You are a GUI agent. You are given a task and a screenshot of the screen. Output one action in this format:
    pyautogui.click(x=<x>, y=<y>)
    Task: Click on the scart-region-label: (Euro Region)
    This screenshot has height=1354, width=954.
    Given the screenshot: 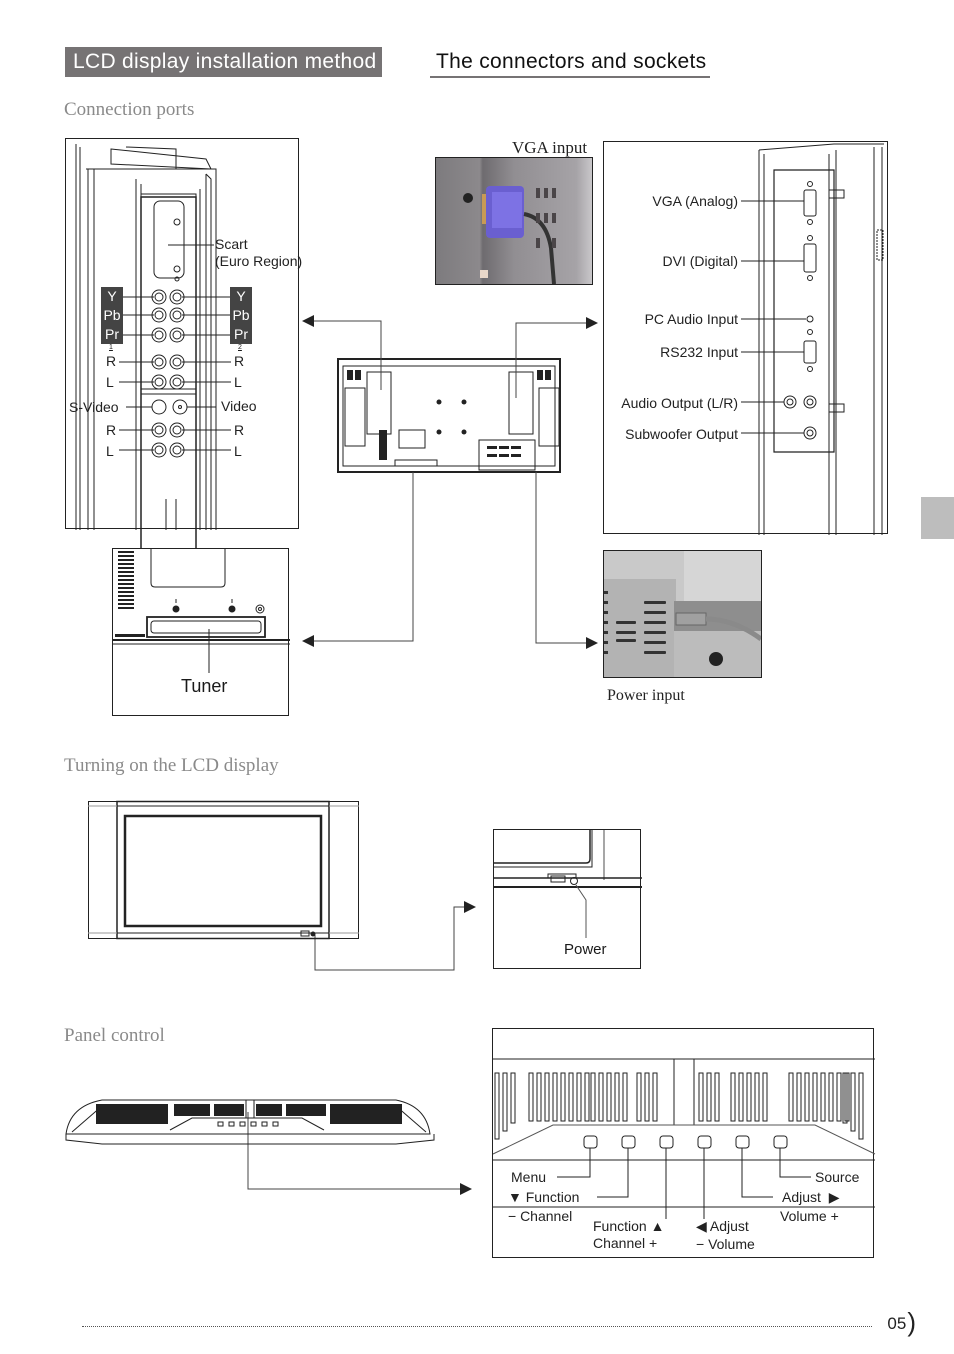 What is the action you would take?
    pyautogui.click(x=259, y=261)
    